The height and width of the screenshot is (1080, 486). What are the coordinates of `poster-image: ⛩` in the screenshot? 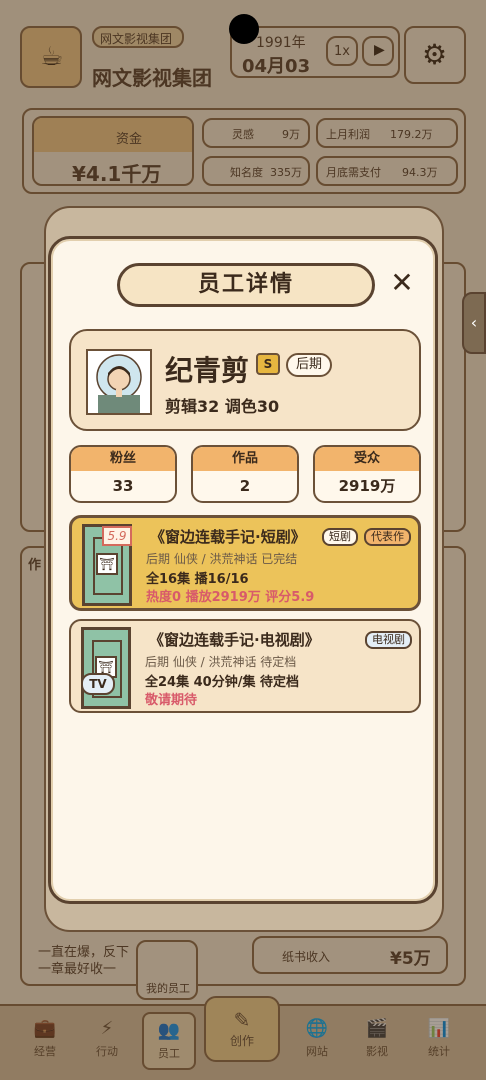 It's located at (106, 668).